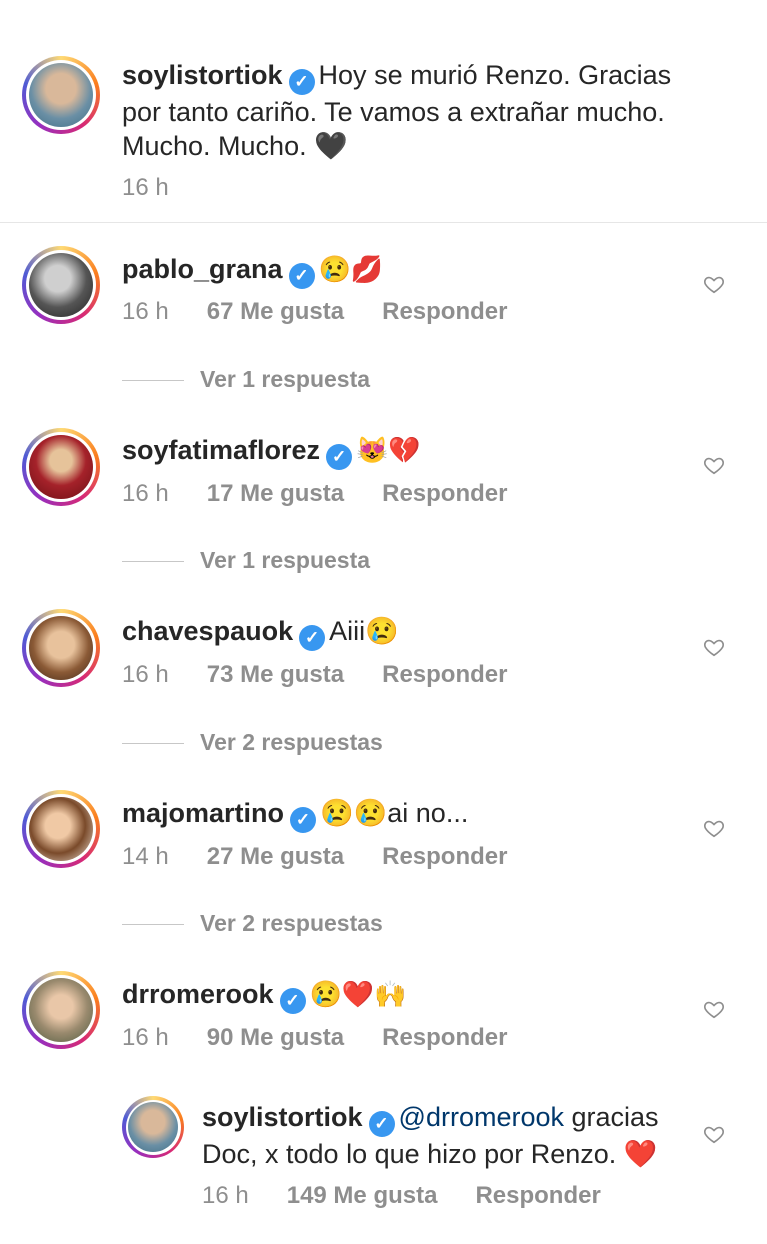 This screenshot has height=1244, width=767. What do you see at coordinates (221, 450) in the screenshot?
I see `comment-username: soyfatimaflorez` at bounding box center [221, 450].